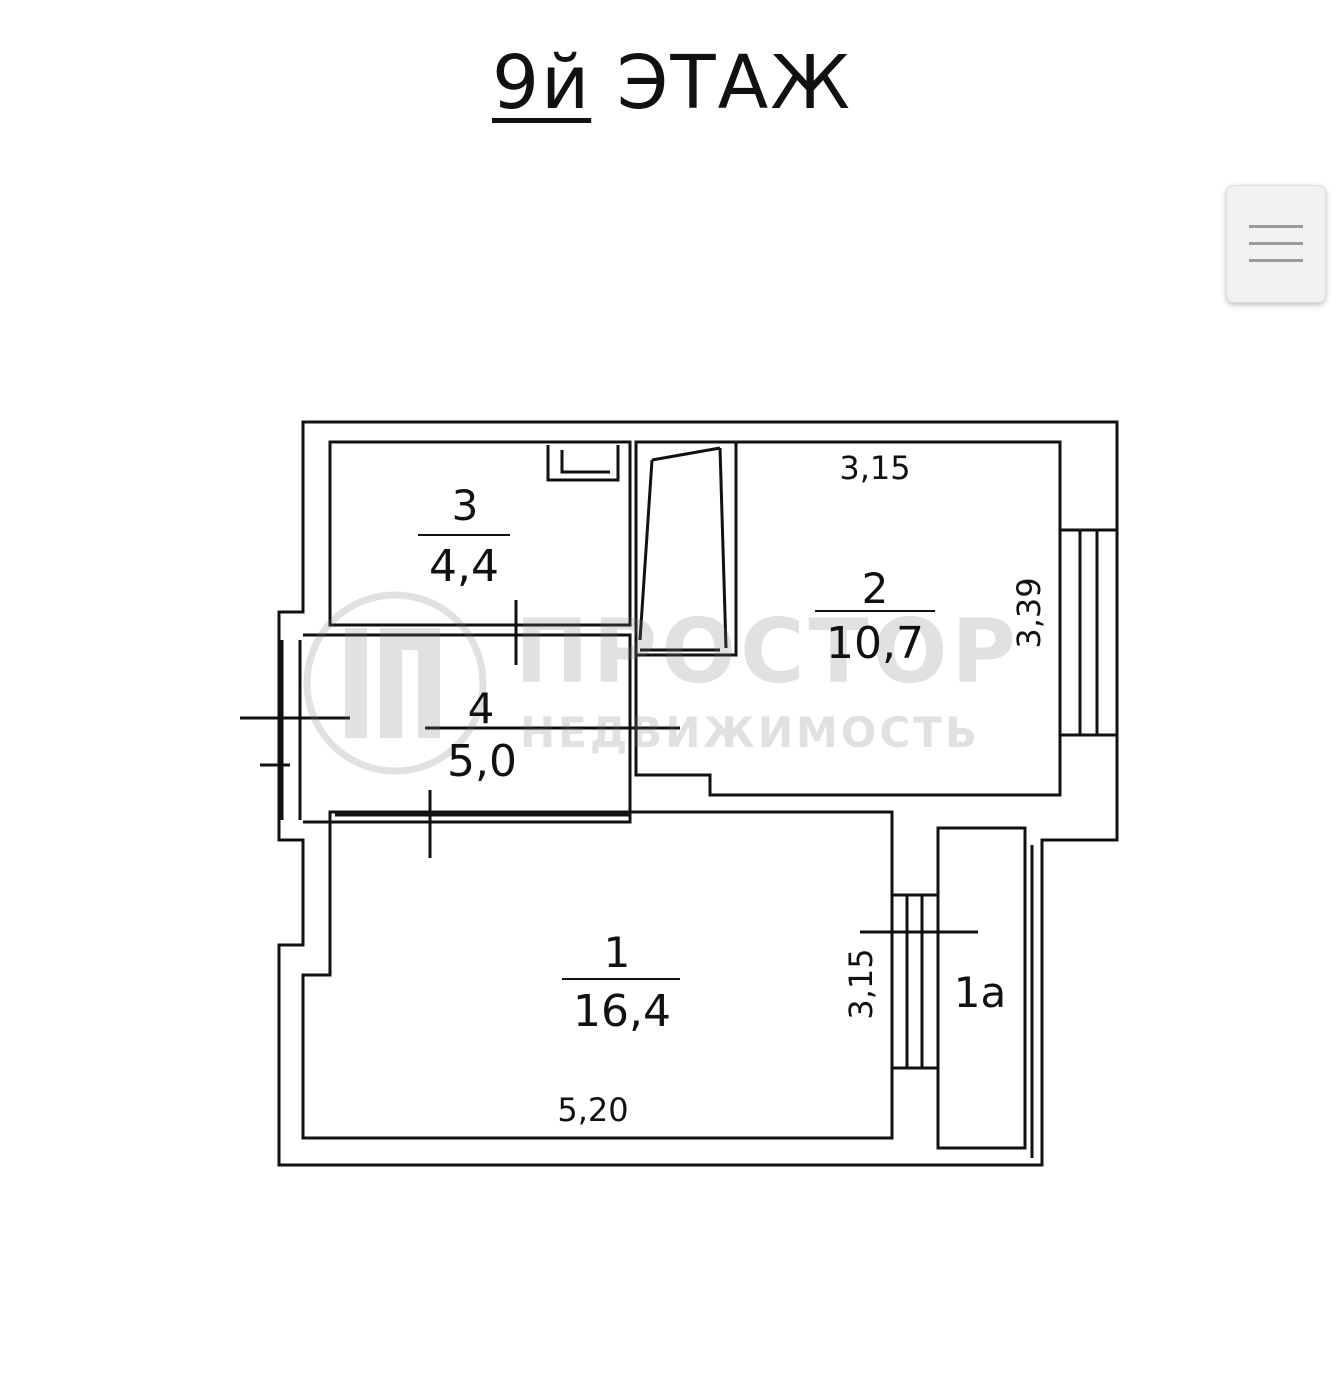 The width and height of the screenshot is (1344, 1380). I want to click on room-1-divider, so click(621, 979).